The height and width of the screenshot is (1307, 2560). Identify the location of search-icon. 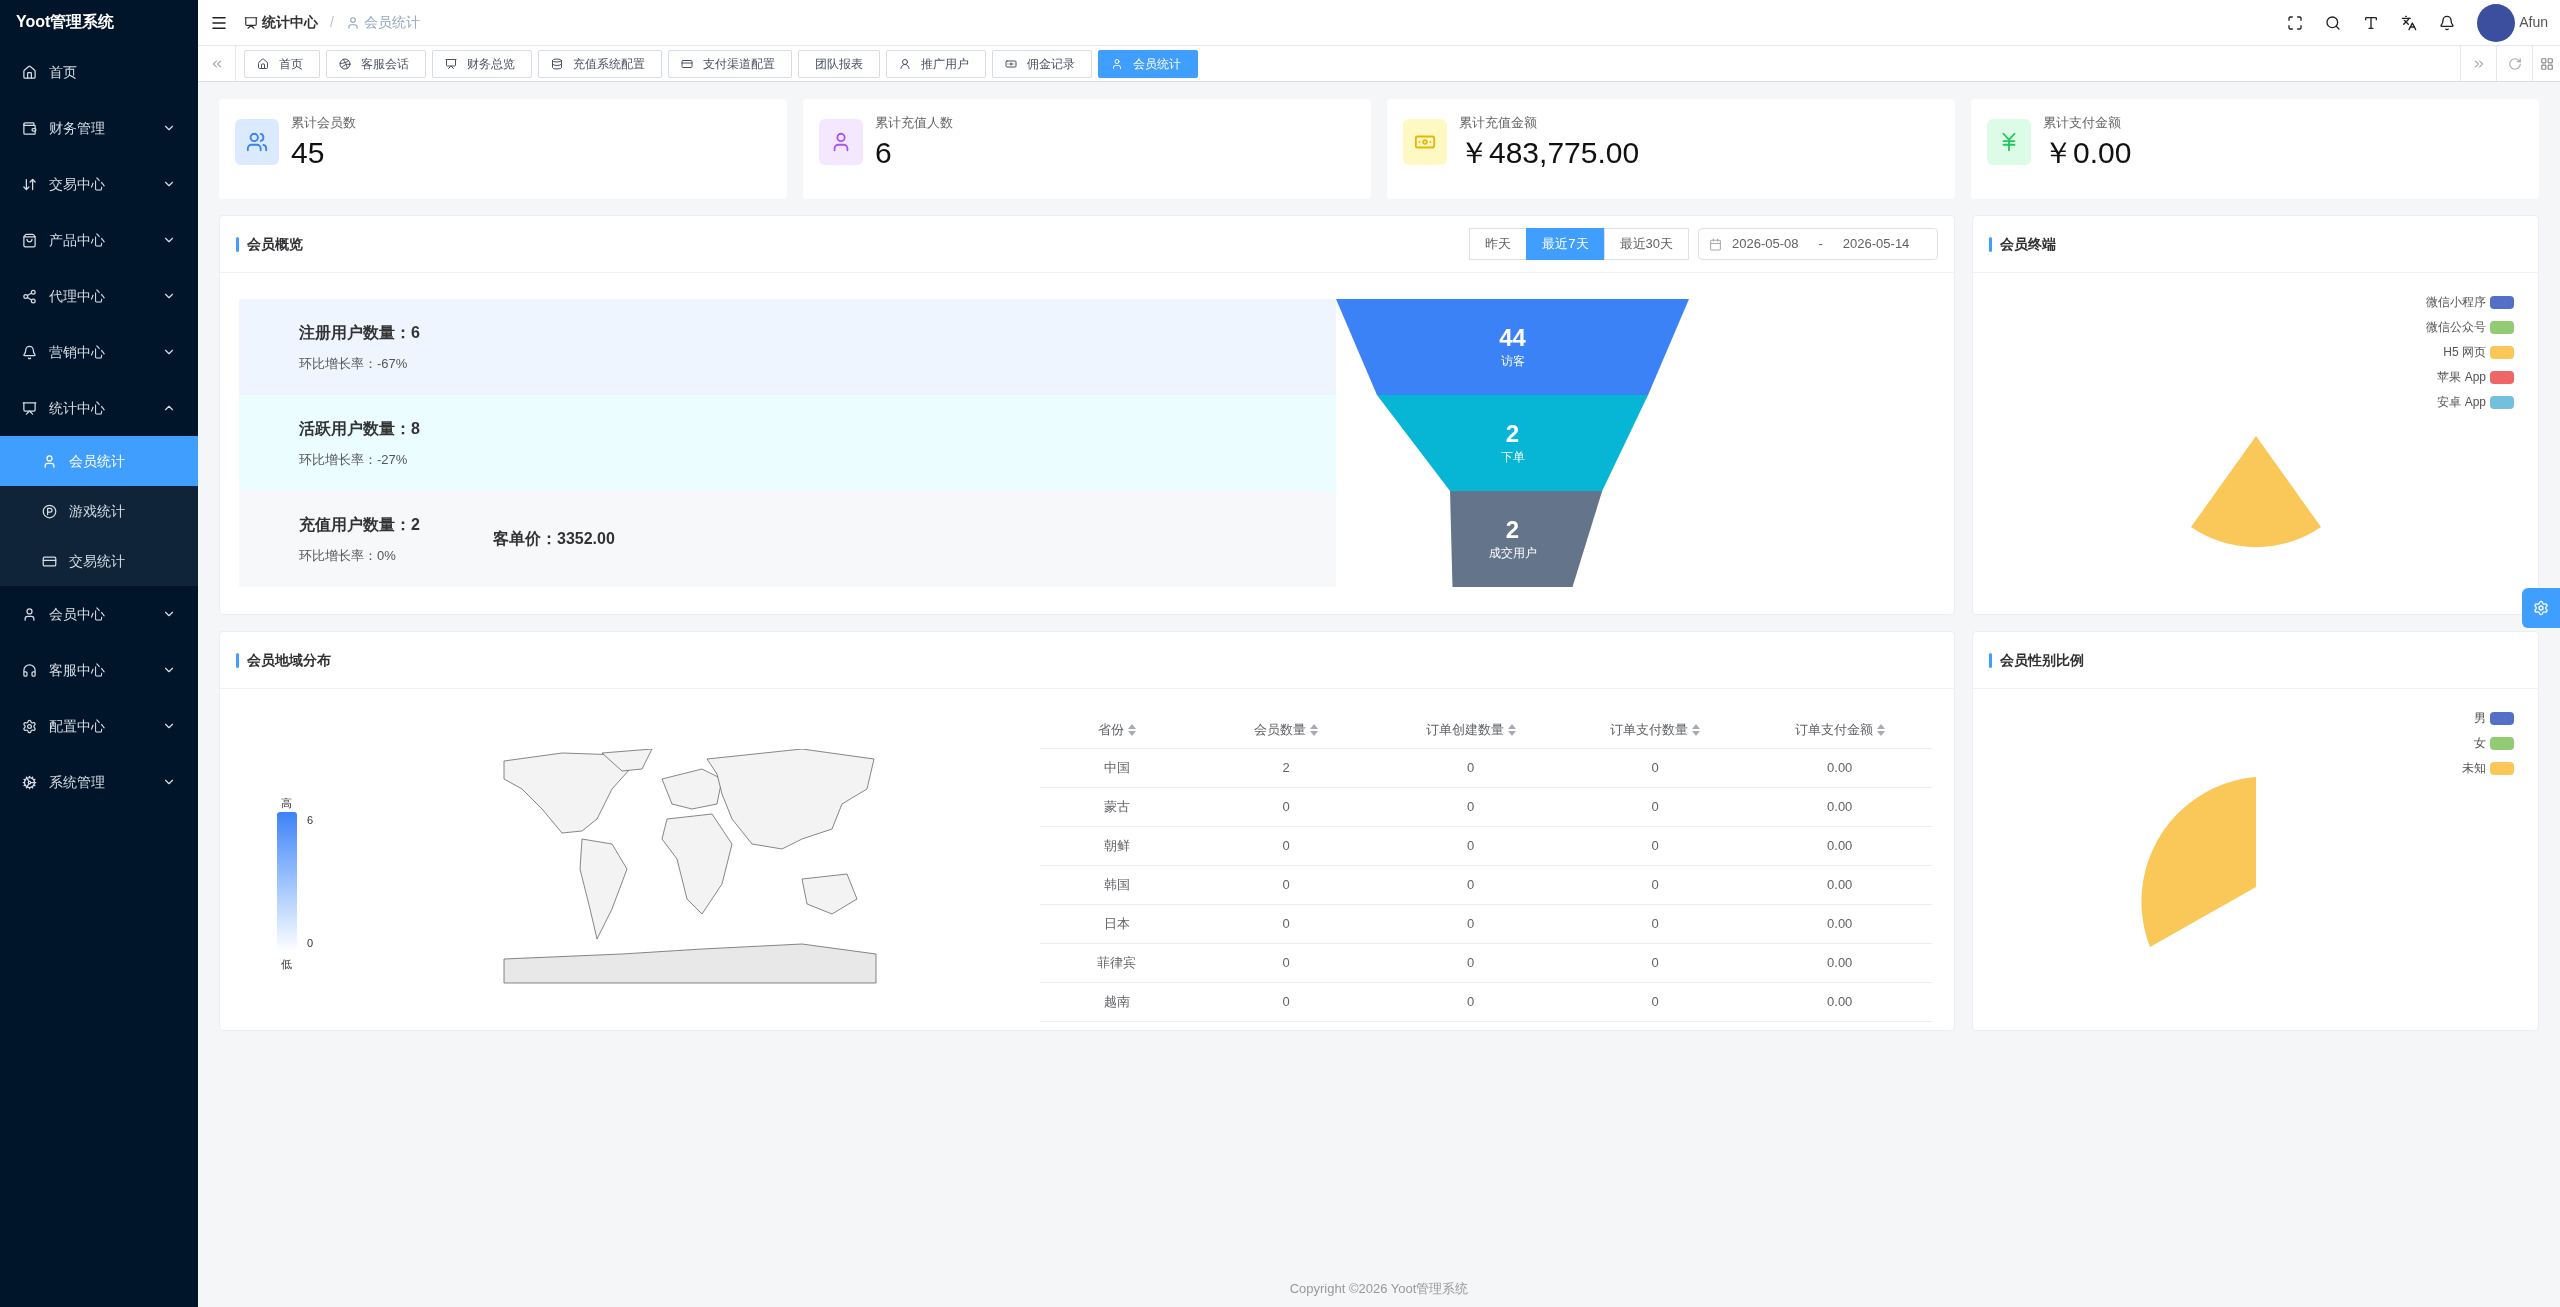
(2333, 22).